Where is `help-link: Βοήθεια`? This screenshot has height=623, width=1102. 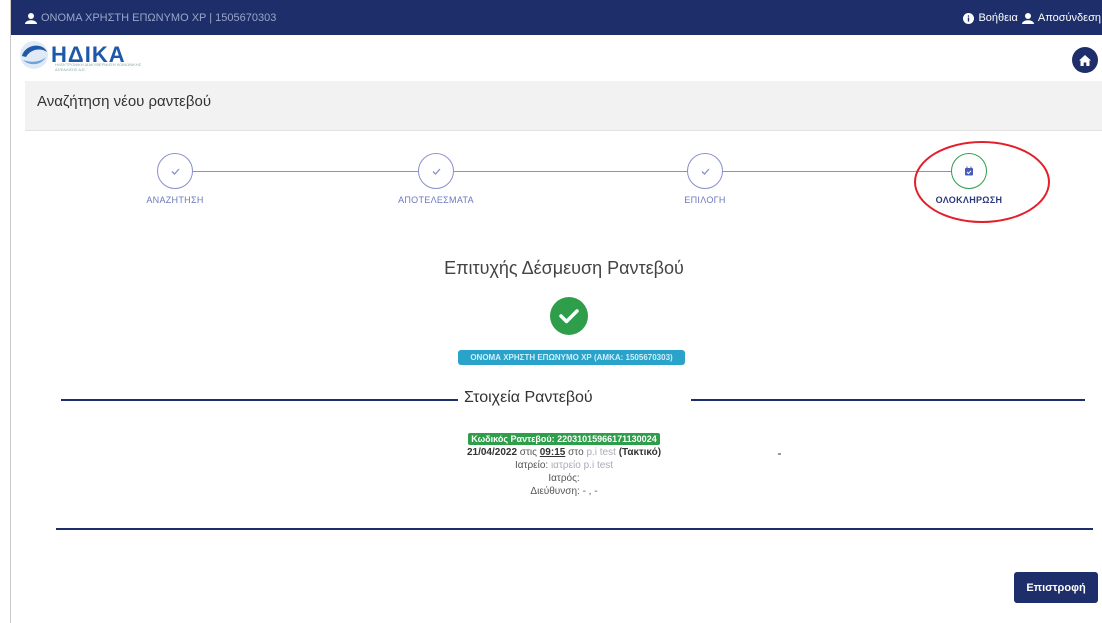
help-link: Βοήθεια is located at coordinates (997, 18).